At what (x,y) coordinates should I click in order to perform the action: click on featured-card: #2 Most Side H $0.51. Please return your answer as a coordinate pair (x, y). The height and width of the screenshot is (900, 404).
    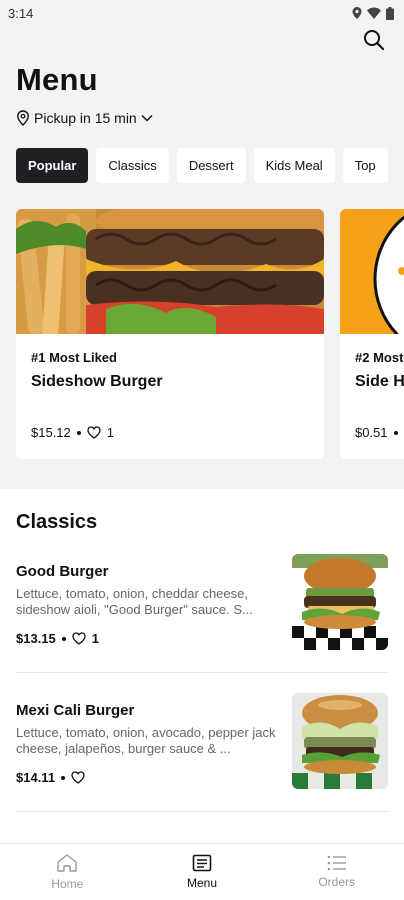
    Looking at the image, I should click on (372, 334).